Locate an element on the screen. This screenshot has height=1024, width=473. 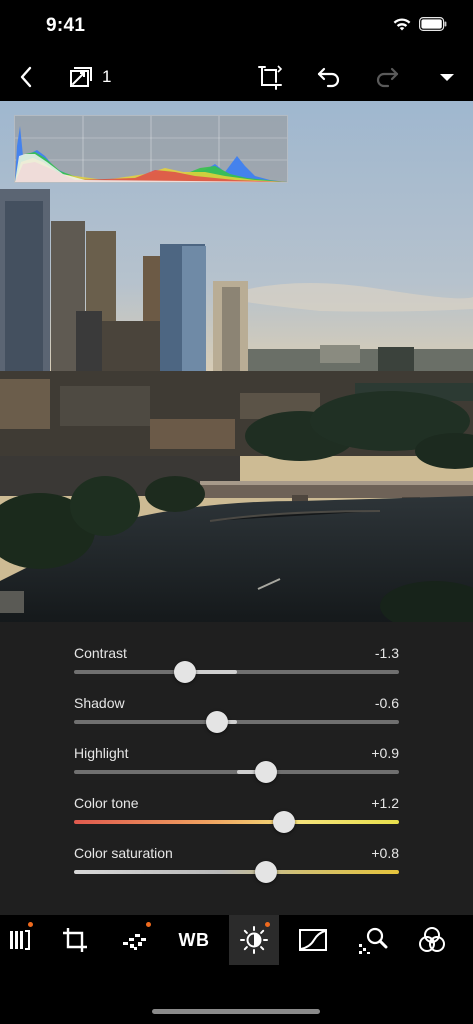
highlight-slider: Highlight +0.9 is located at coordinates (236, 765).